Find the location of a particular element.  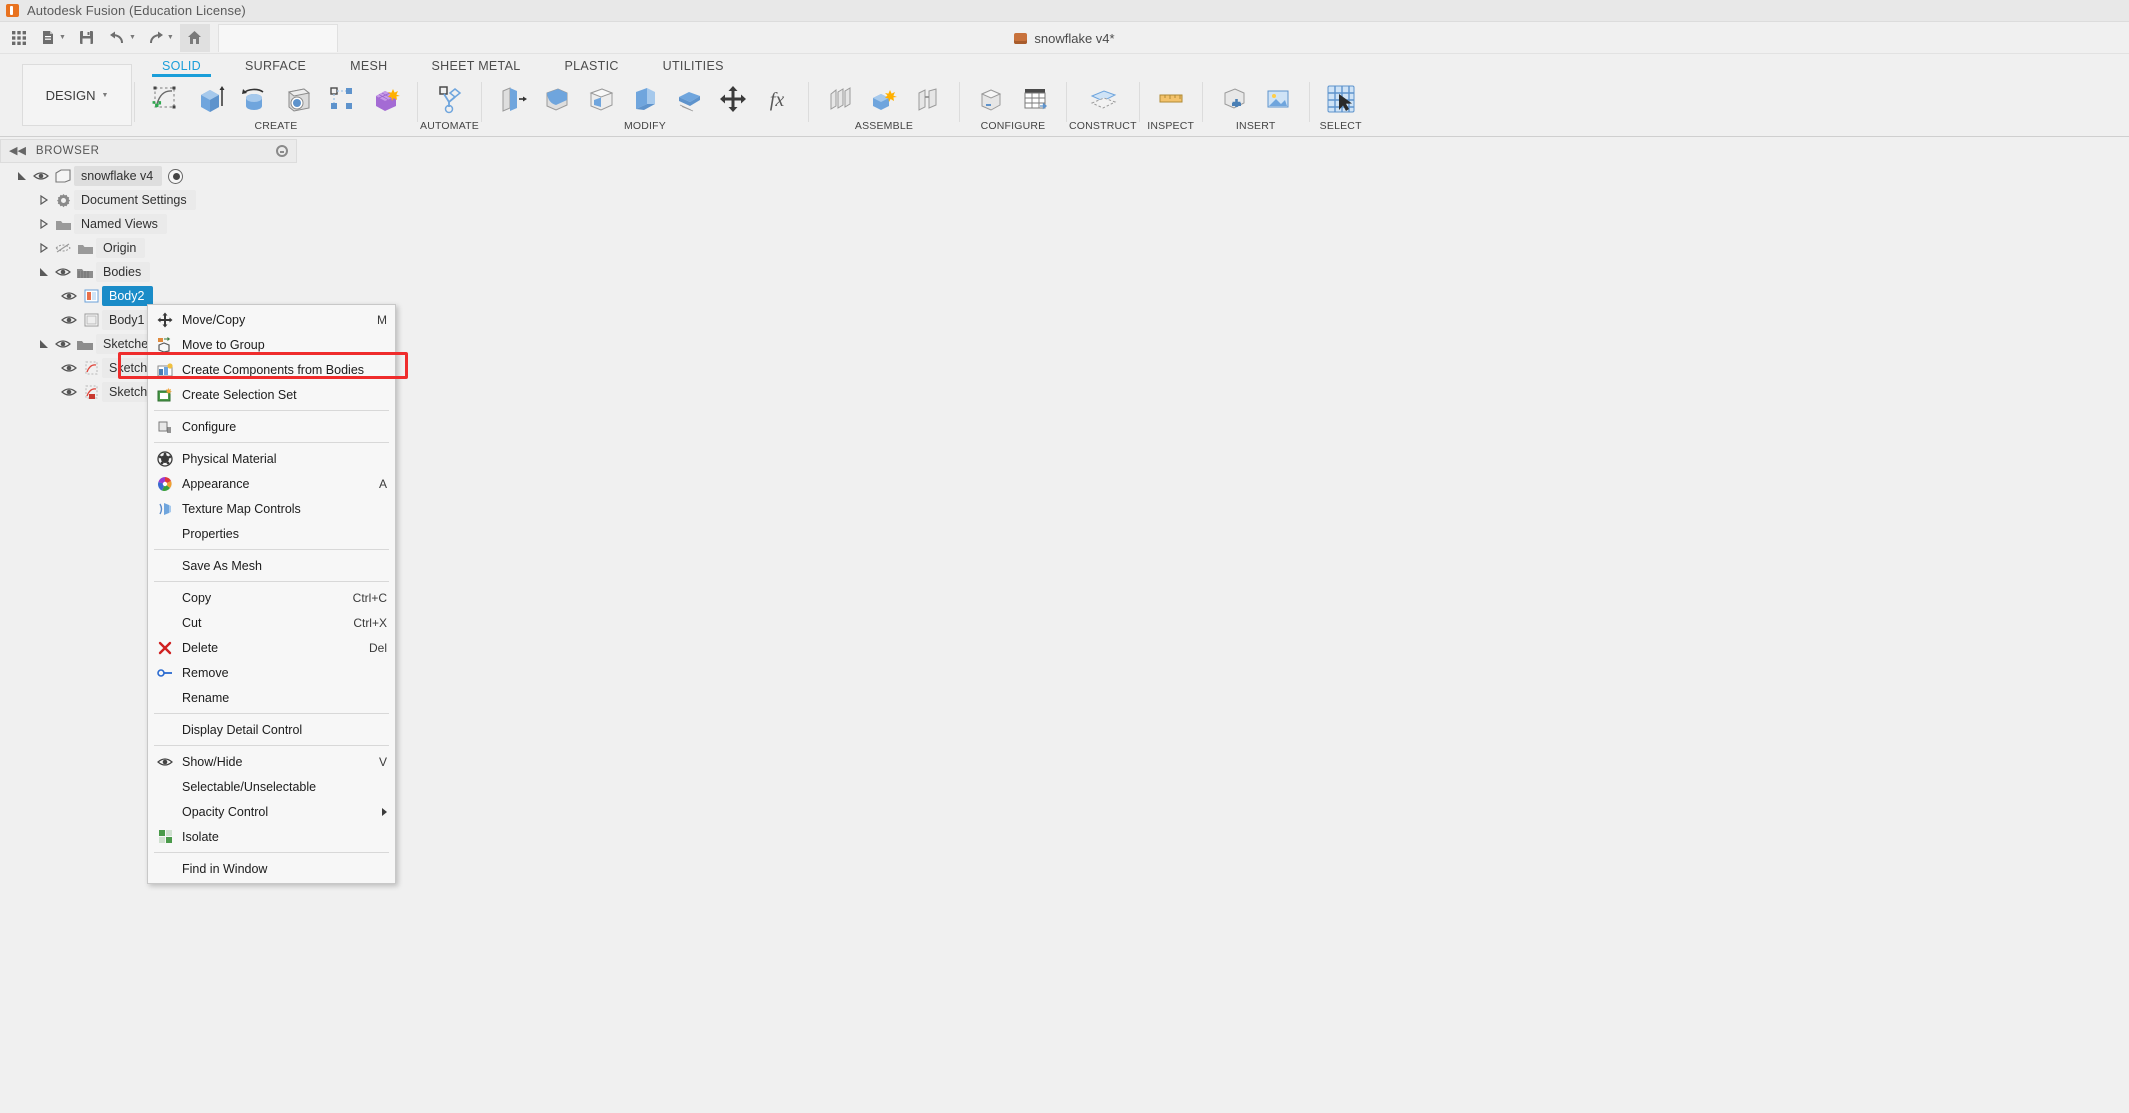

create-sketch-button is located at coordinates (166, 99).